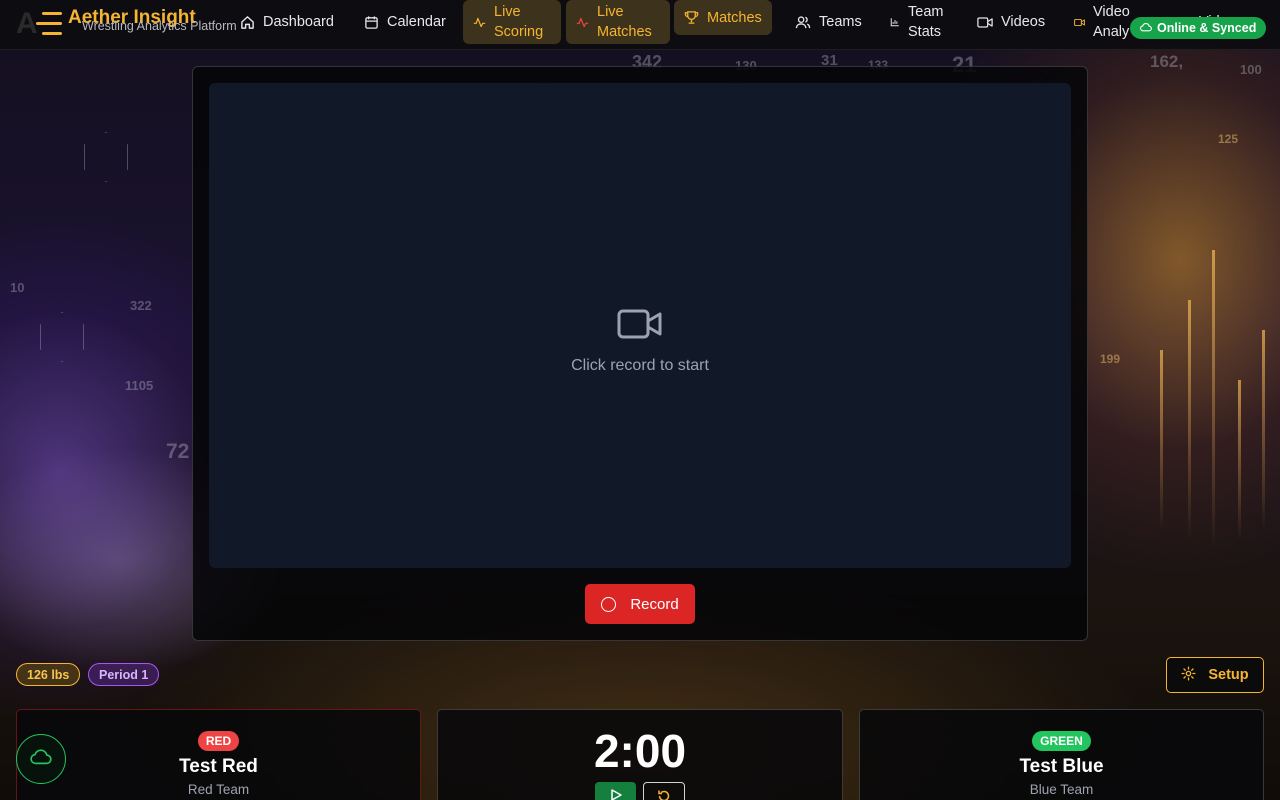 This screenshot has height=800, width=1280. What do you see at coordinates (1228, 139) in the screenshot?
I see `bg-number: 125` at bounding box center [1228, 139].